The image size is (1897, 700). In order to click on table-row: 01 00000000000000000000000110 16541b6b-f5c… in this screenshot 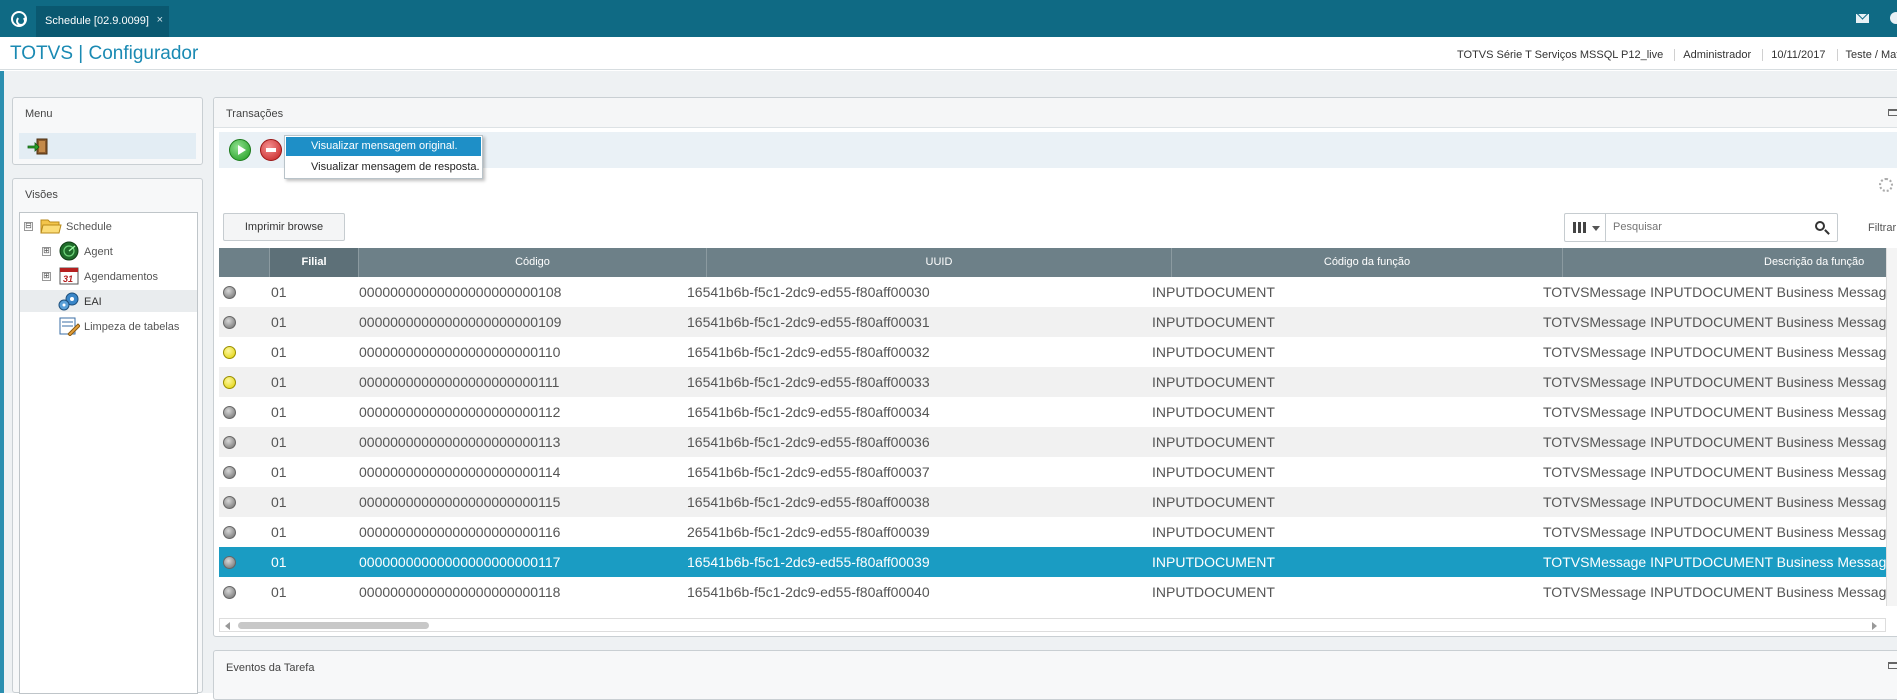, I will do `click(1052, 352)`.